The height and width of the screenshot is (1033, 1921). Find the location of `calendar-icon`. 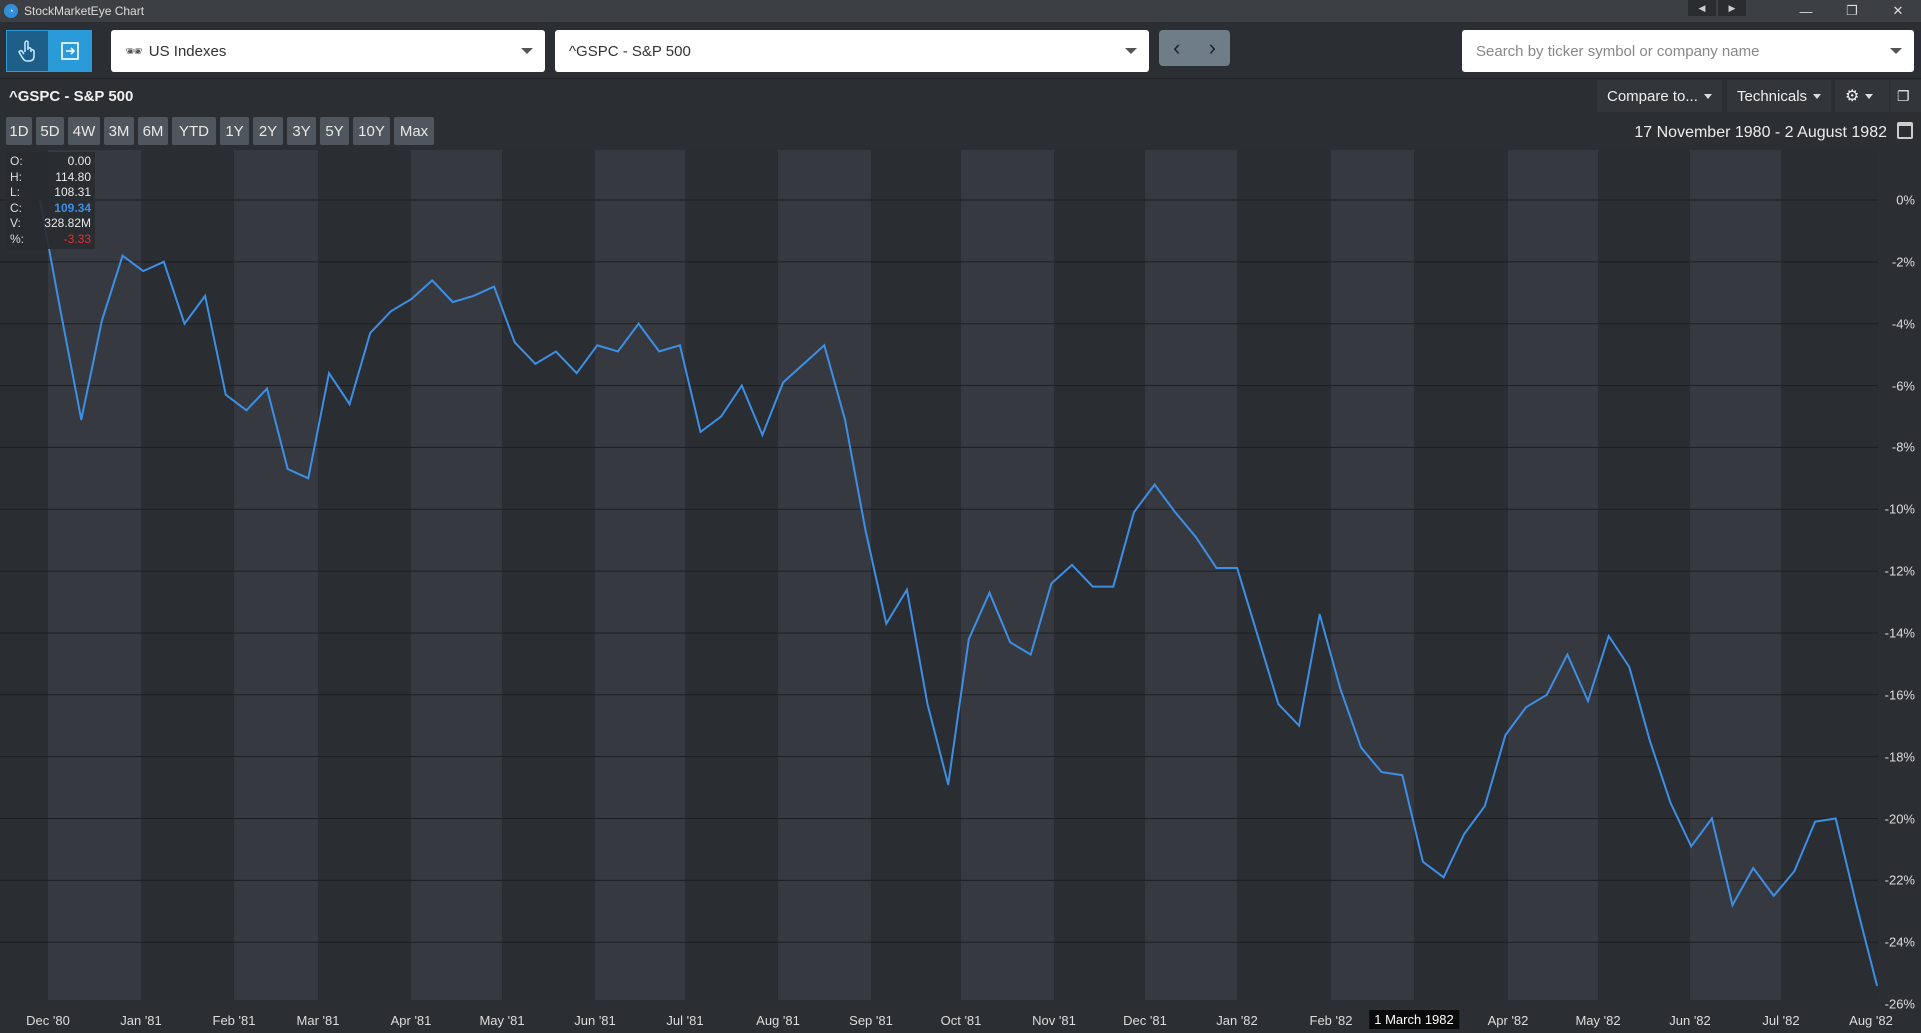

calendar-icon is located at coordinates (1905, 130).